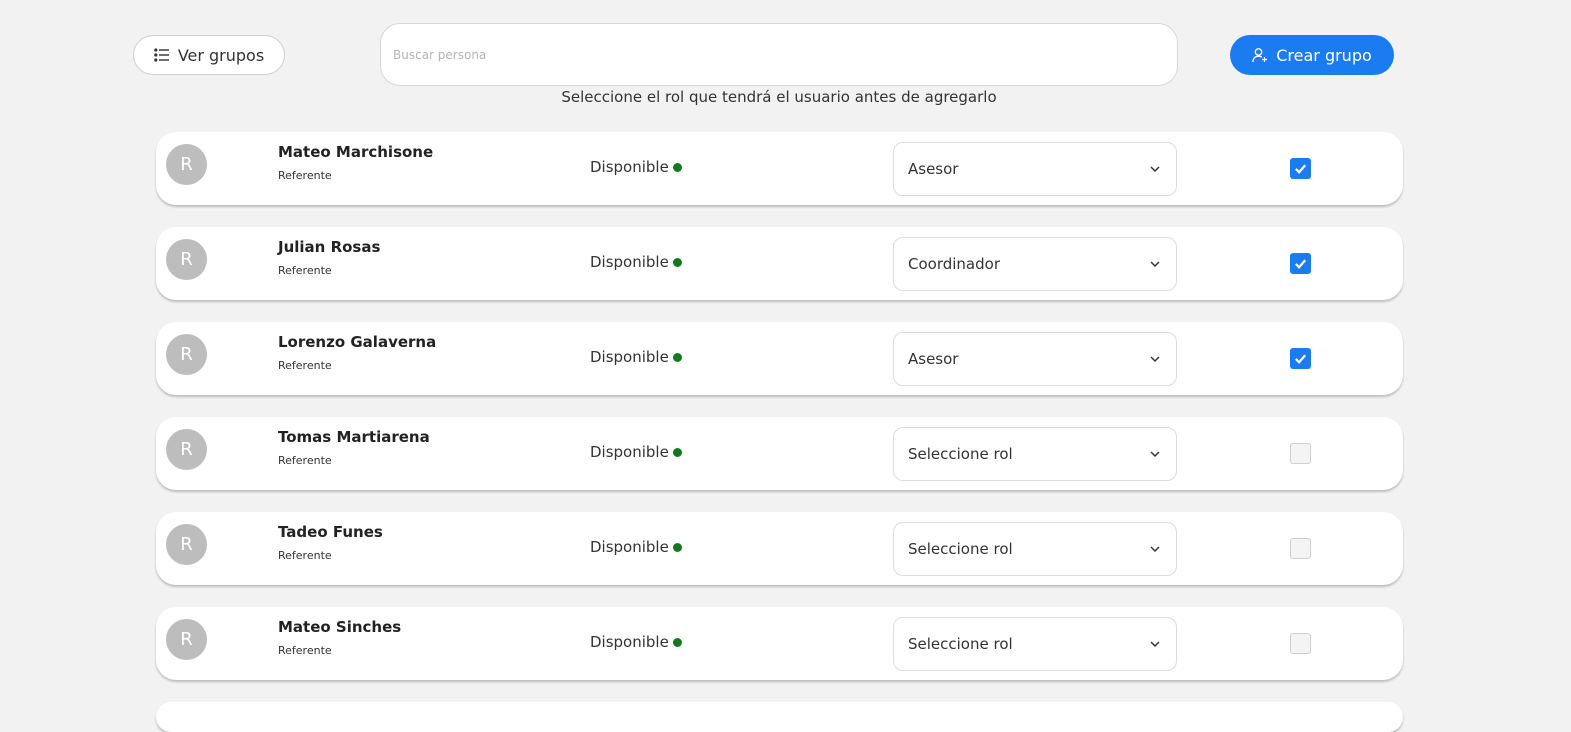 This screenshot has width=1571, height=732. I want to click on role-select: Coordinador, so click(1035, 264).